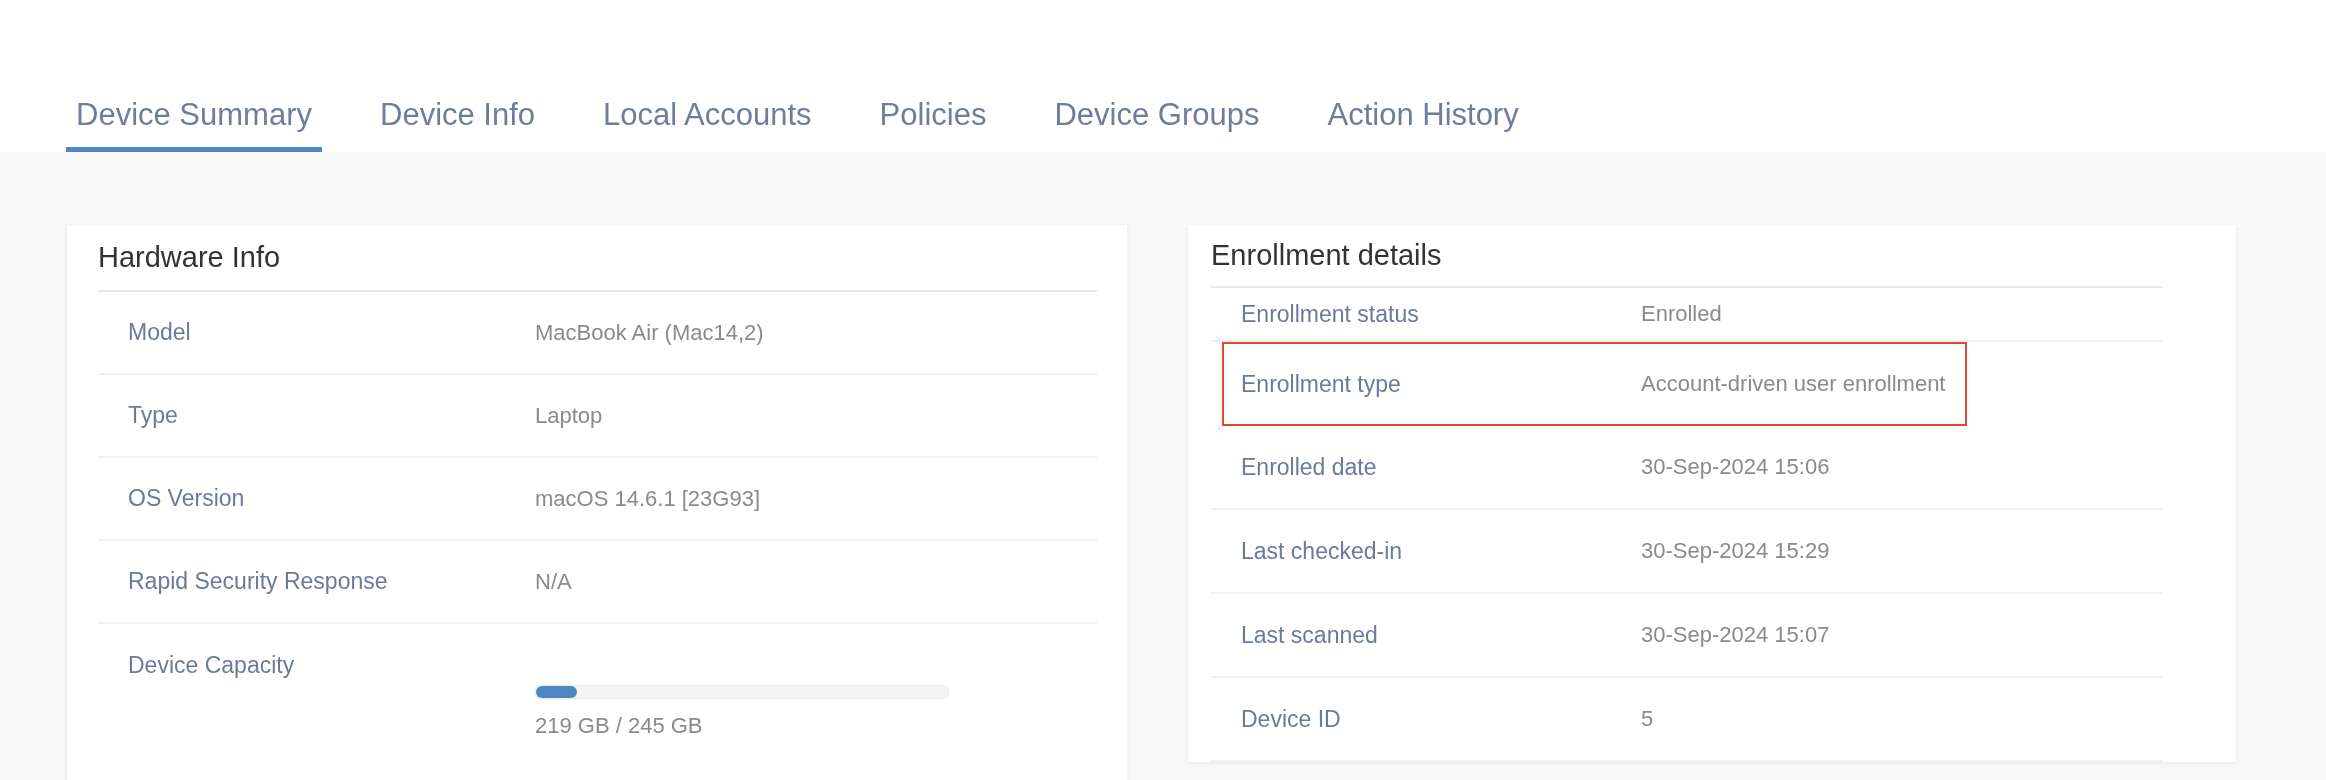 The width and height of the screenshot is (2326, 780). What do you see at coordinates (707, 124) in the screenshot?
I see `tab: Local Accounts` at bounding box center [707, 124].